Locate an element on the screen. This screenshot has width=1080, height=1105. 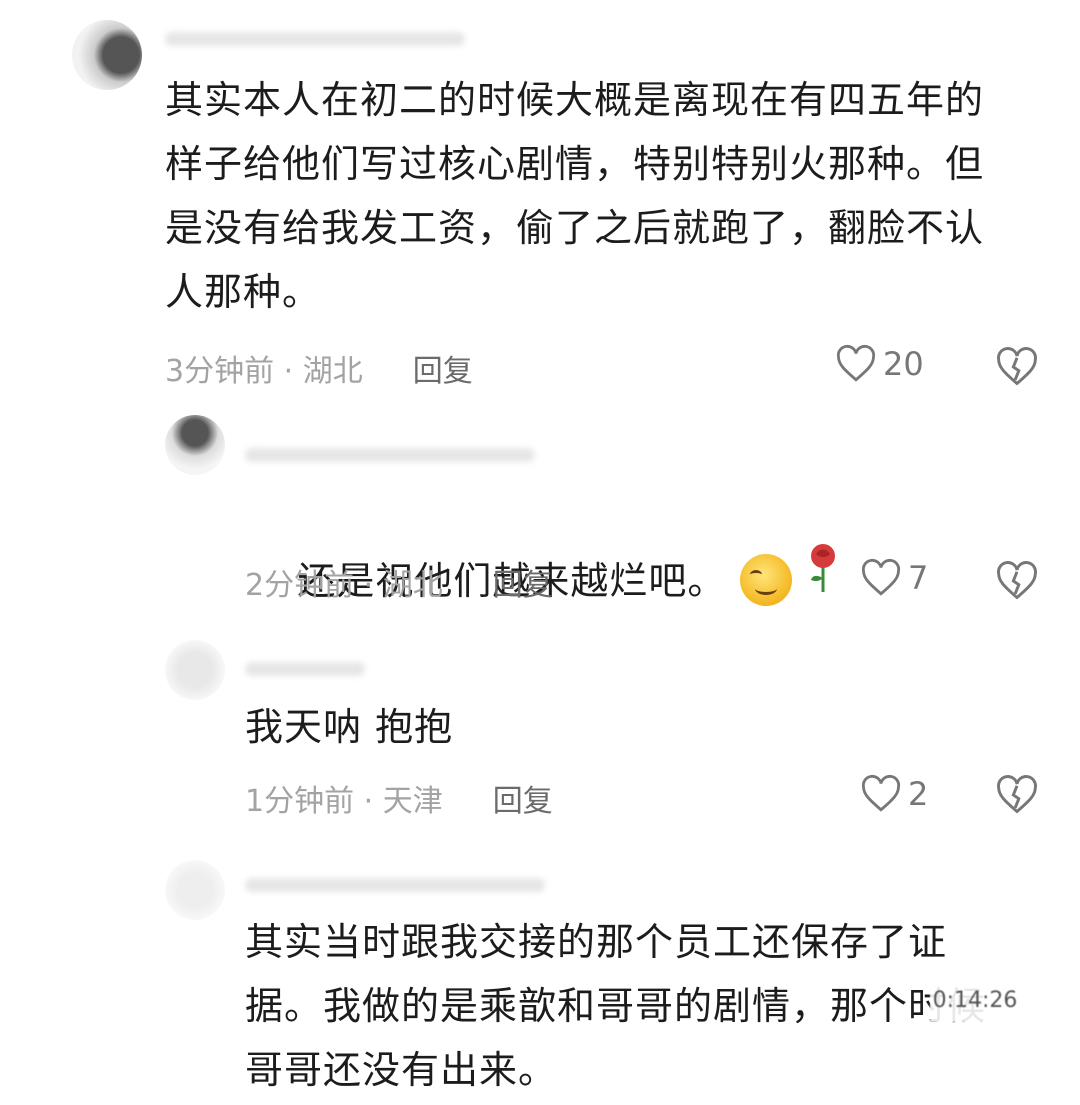
comment-meta: 3分钟前 · 湖北 回复 is located at coordinates (319, 368).